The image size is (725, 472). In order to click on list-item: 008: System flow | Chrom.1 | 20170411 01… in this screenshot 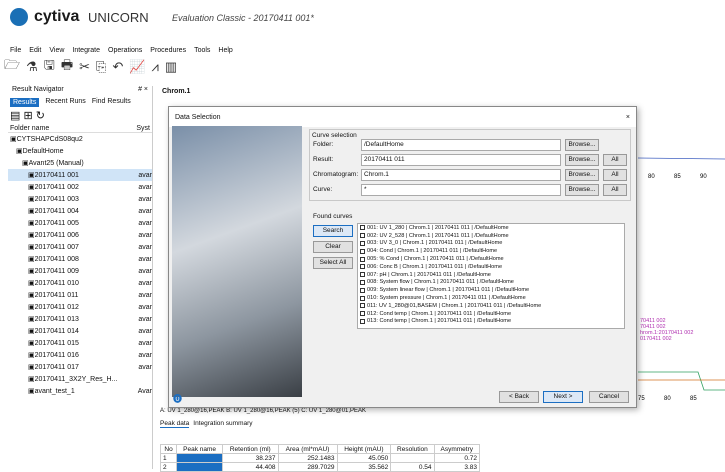, I will do `click(491, 283)`.